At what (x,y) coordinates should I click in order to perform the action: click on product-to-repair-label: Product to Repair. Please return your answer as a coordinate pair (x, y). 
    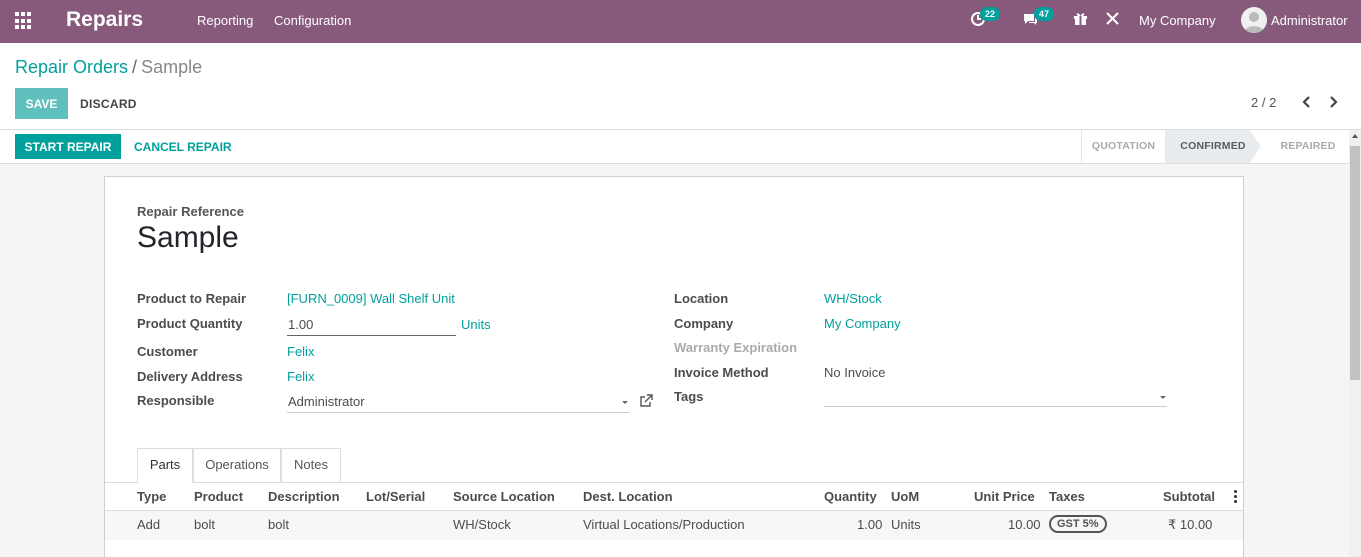
    Looking at the image, I should click on (192, 298).